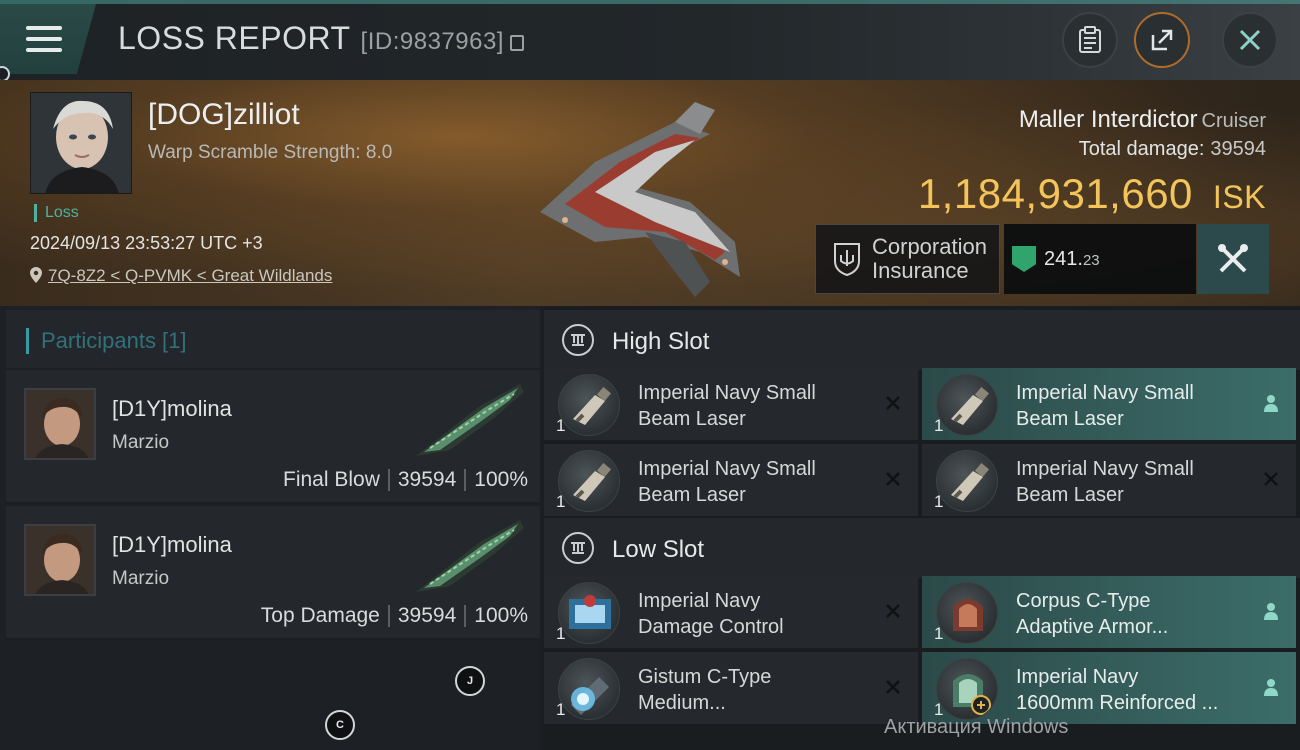  Describe the element at coordinates (699, 601) in the screenshot. I see `module-name-line1: Imperial Navy` at that location.